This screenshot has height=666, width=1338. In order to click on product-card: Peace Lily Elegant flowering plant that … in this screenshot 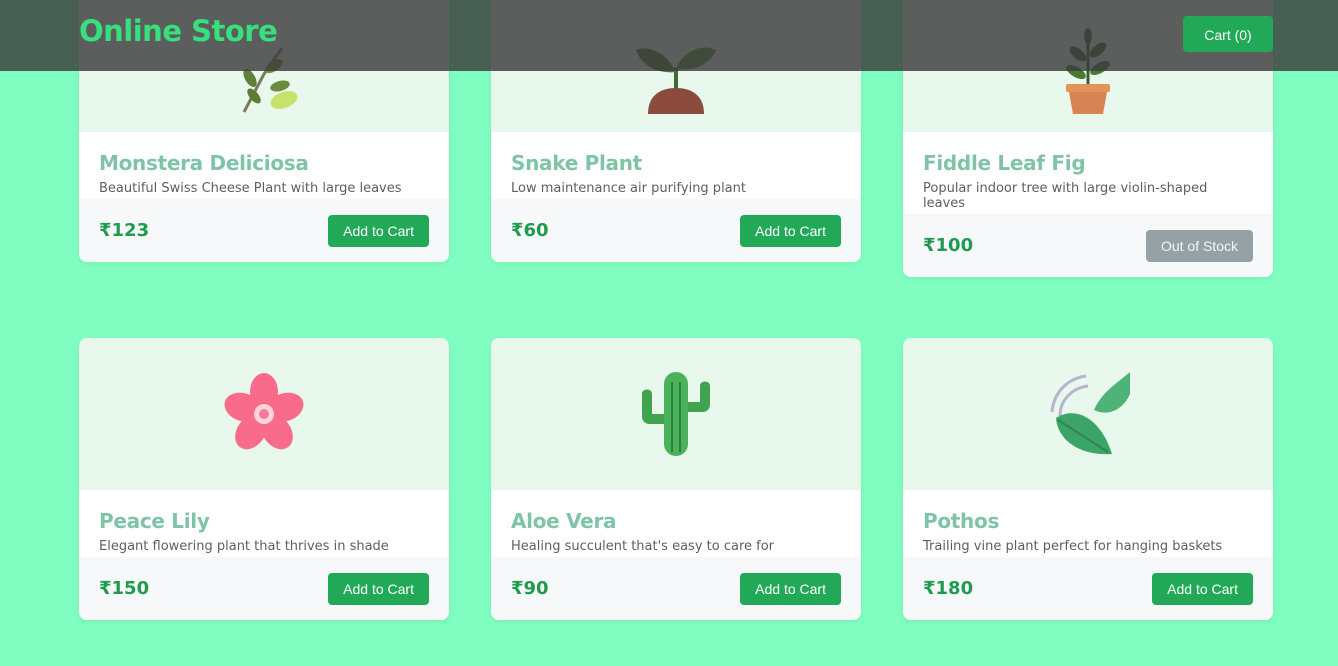, I will do `click(264, 479)`.